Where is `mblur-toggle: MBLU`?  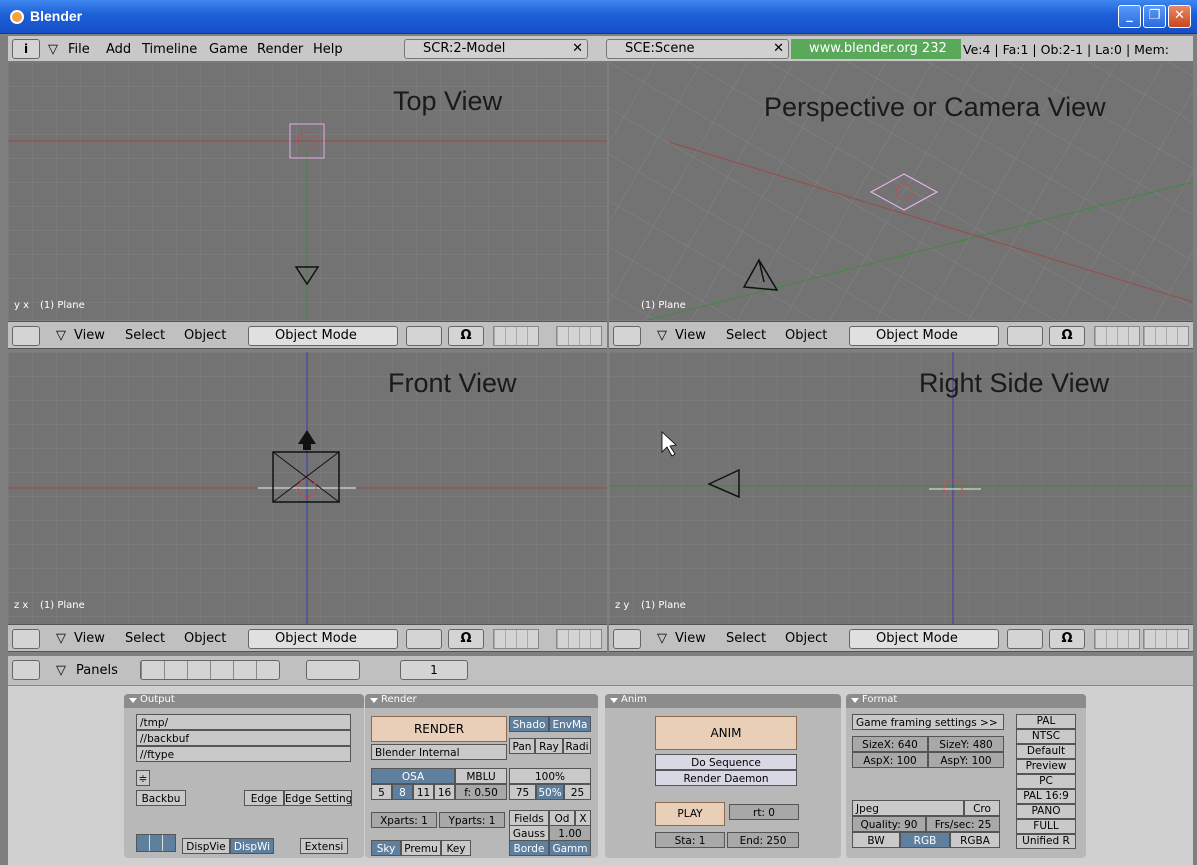 mblur-toggle: MBLU is located at coordinates (481, 776).